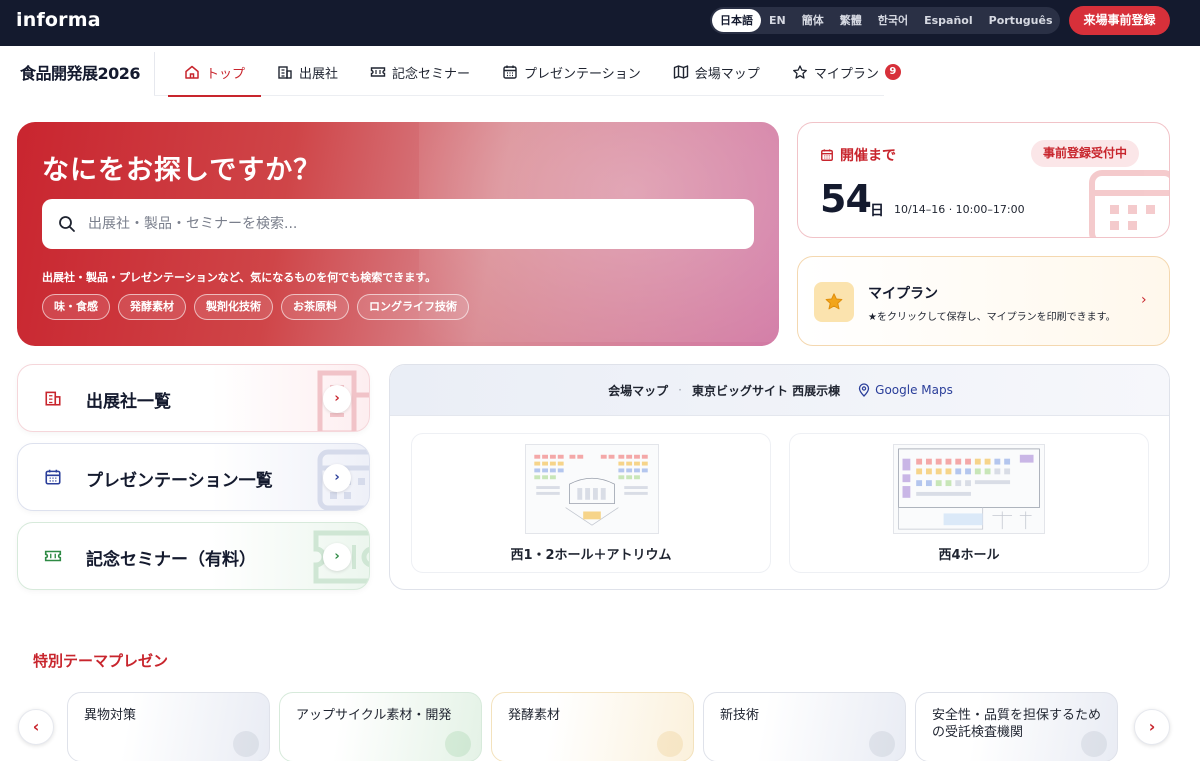  I want to click on lang-es: Español, so click(948, 20).